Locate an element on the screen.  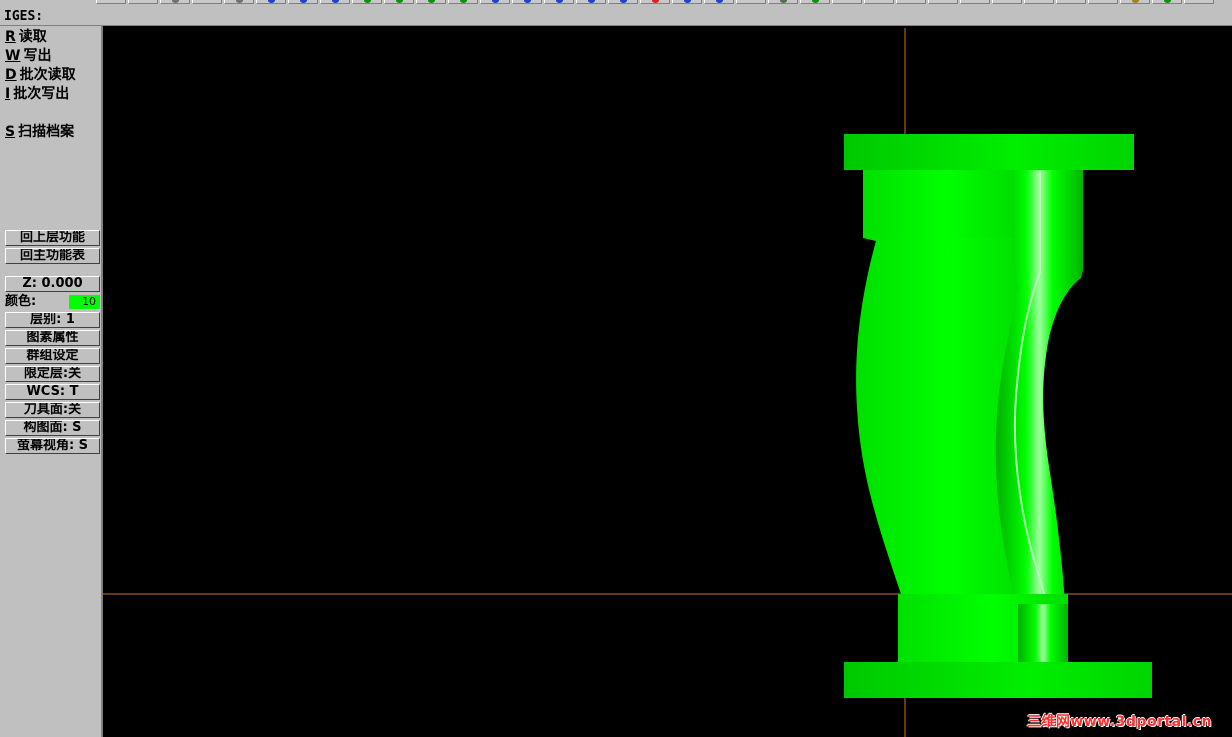
menu-item-read: R 读取 is located at coordinates (26, 37).